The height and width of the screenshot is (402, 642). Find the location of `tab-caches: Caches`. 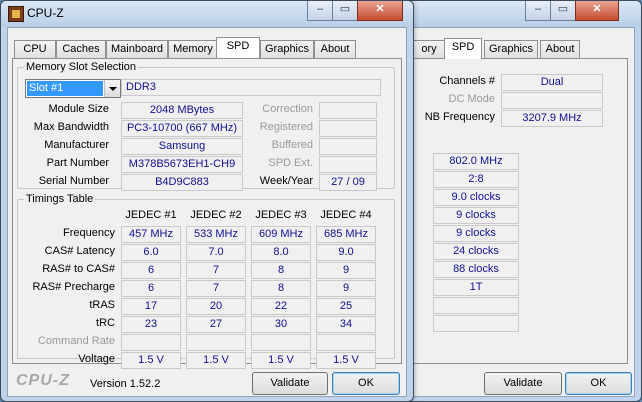

tab-caches: Caches is located at coordinates (81, 49).